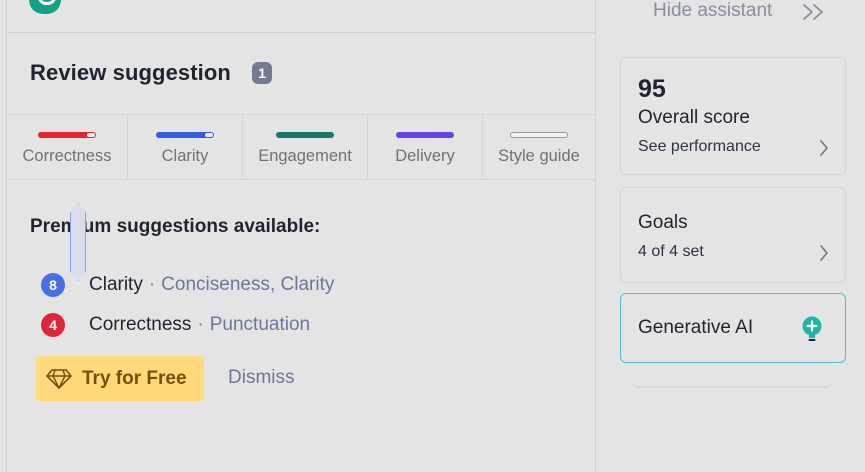  What do you see at coordinates (59, 378) in the screenshot?
I see `diamond-icon` at bounding box center [59, 378].